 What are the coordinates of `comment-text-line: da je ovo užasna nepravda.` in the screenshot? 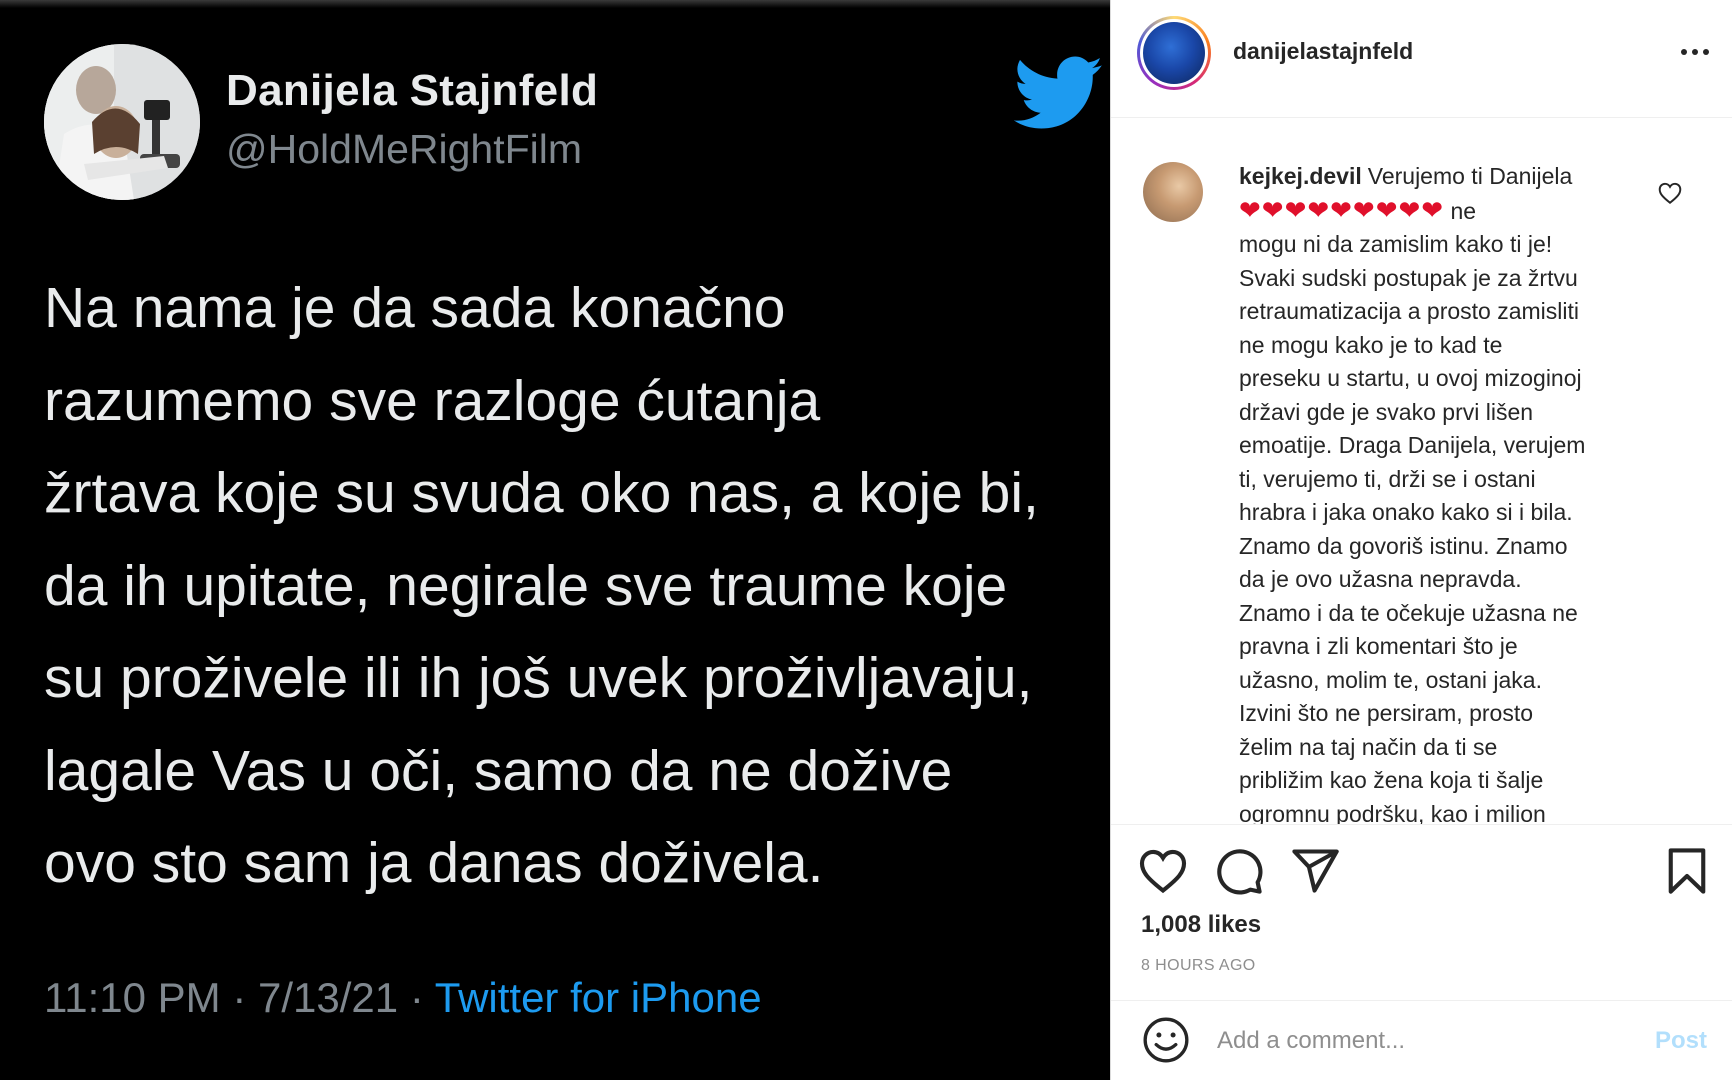 It's located at (1380, 579).